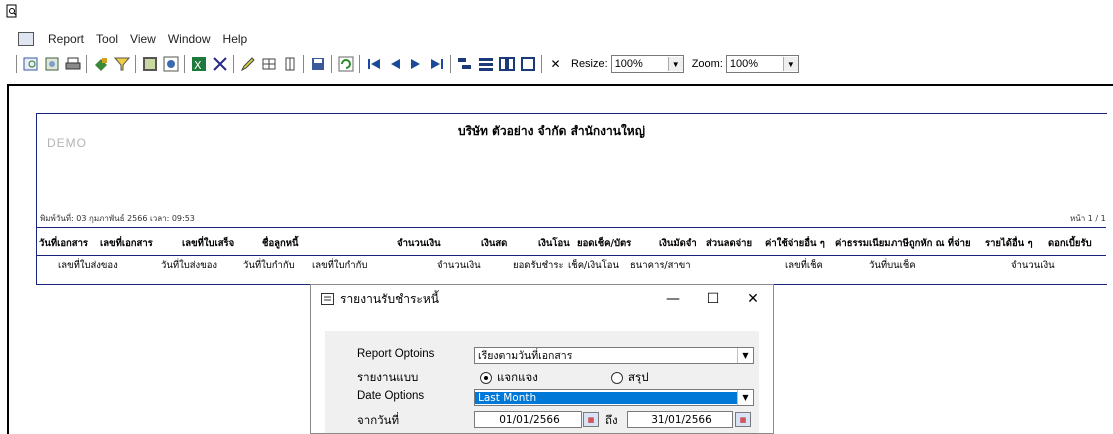 This screenshot has height=434, width=1113. Describe the element at coordinates (100, 64) in the screenshot. I see `group-icon` at that location.